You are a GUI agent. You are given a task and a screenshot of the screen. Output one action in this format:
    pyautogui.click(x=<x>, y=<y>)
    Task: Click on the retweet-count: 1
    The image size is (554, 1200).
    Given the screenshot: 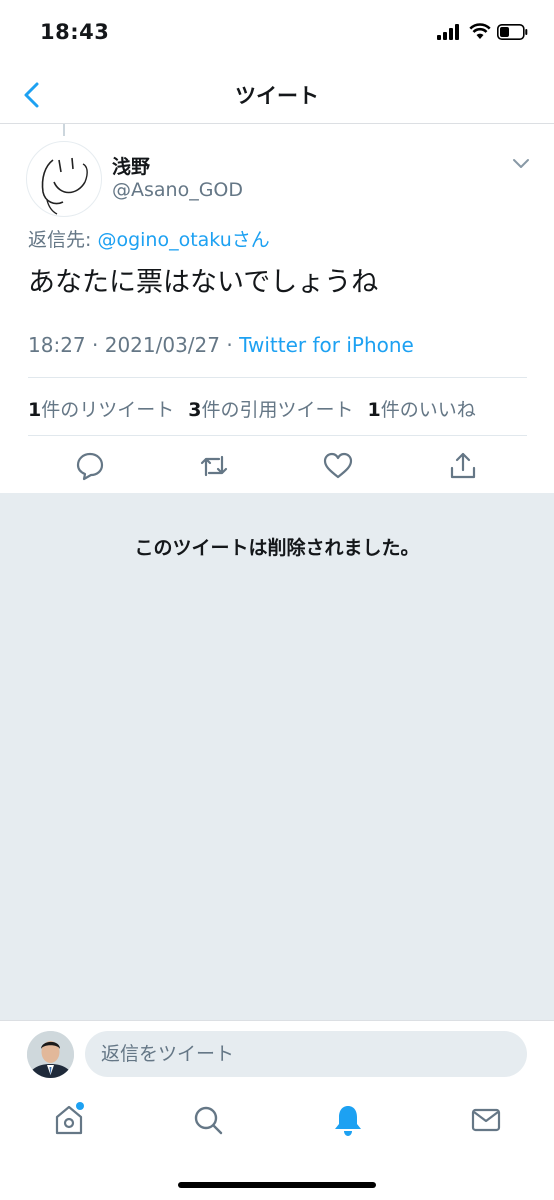 What is the action you would take?
    pyautogui.click(x=35, y=410)
    